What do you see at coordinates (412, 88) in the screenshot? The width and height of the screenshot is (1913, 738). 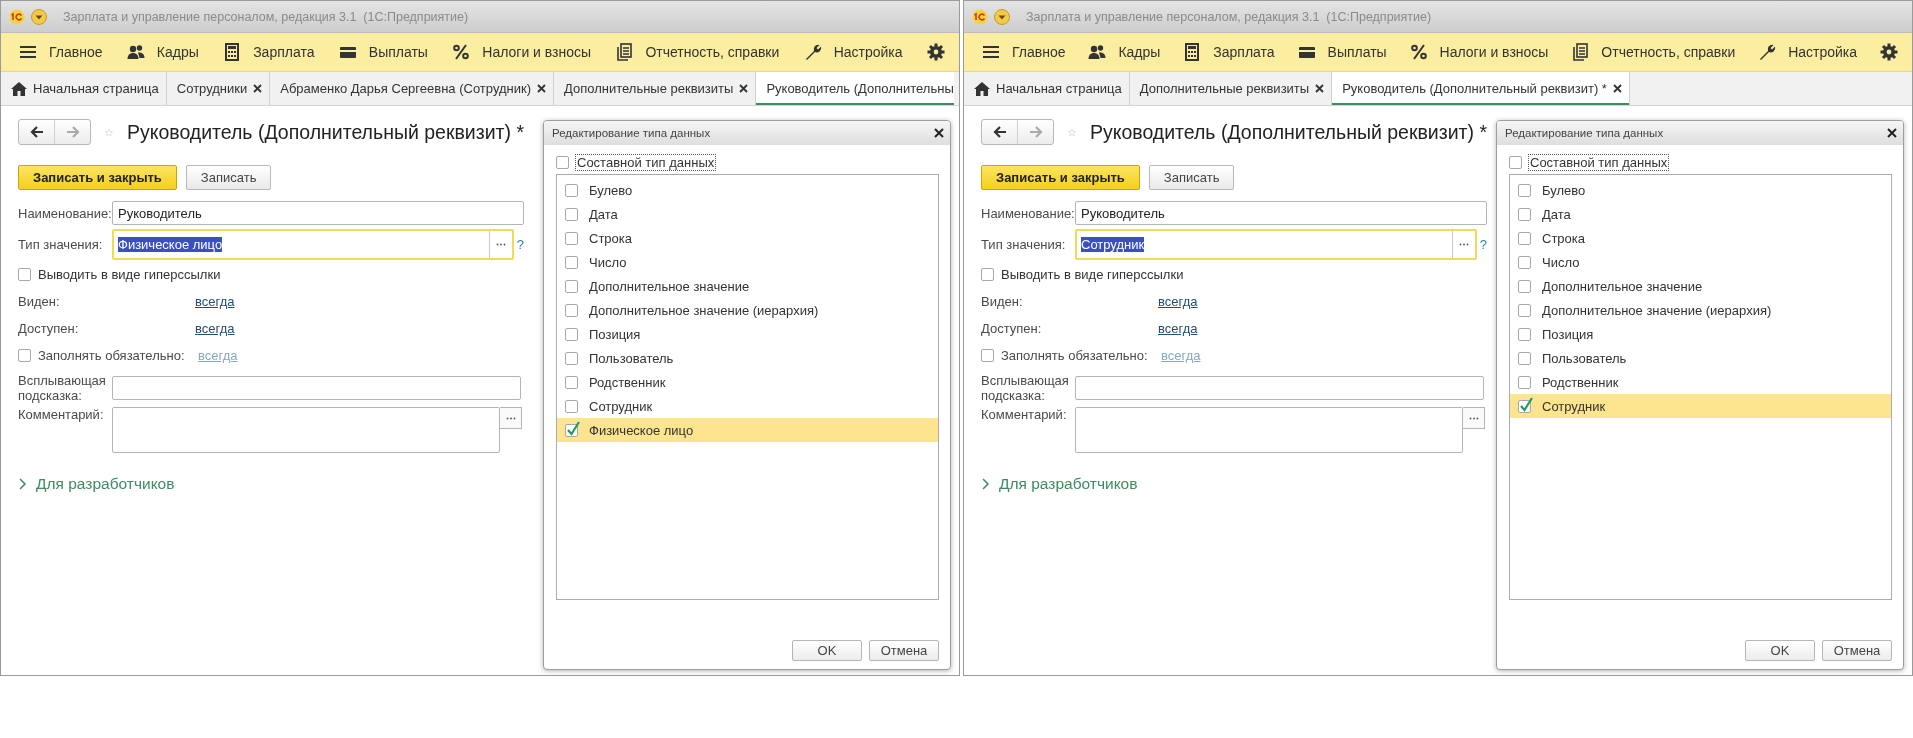 I see `tab: Абраменко Дарья Сергеевна (Сотрудник)` at bounding box center [412, 88].